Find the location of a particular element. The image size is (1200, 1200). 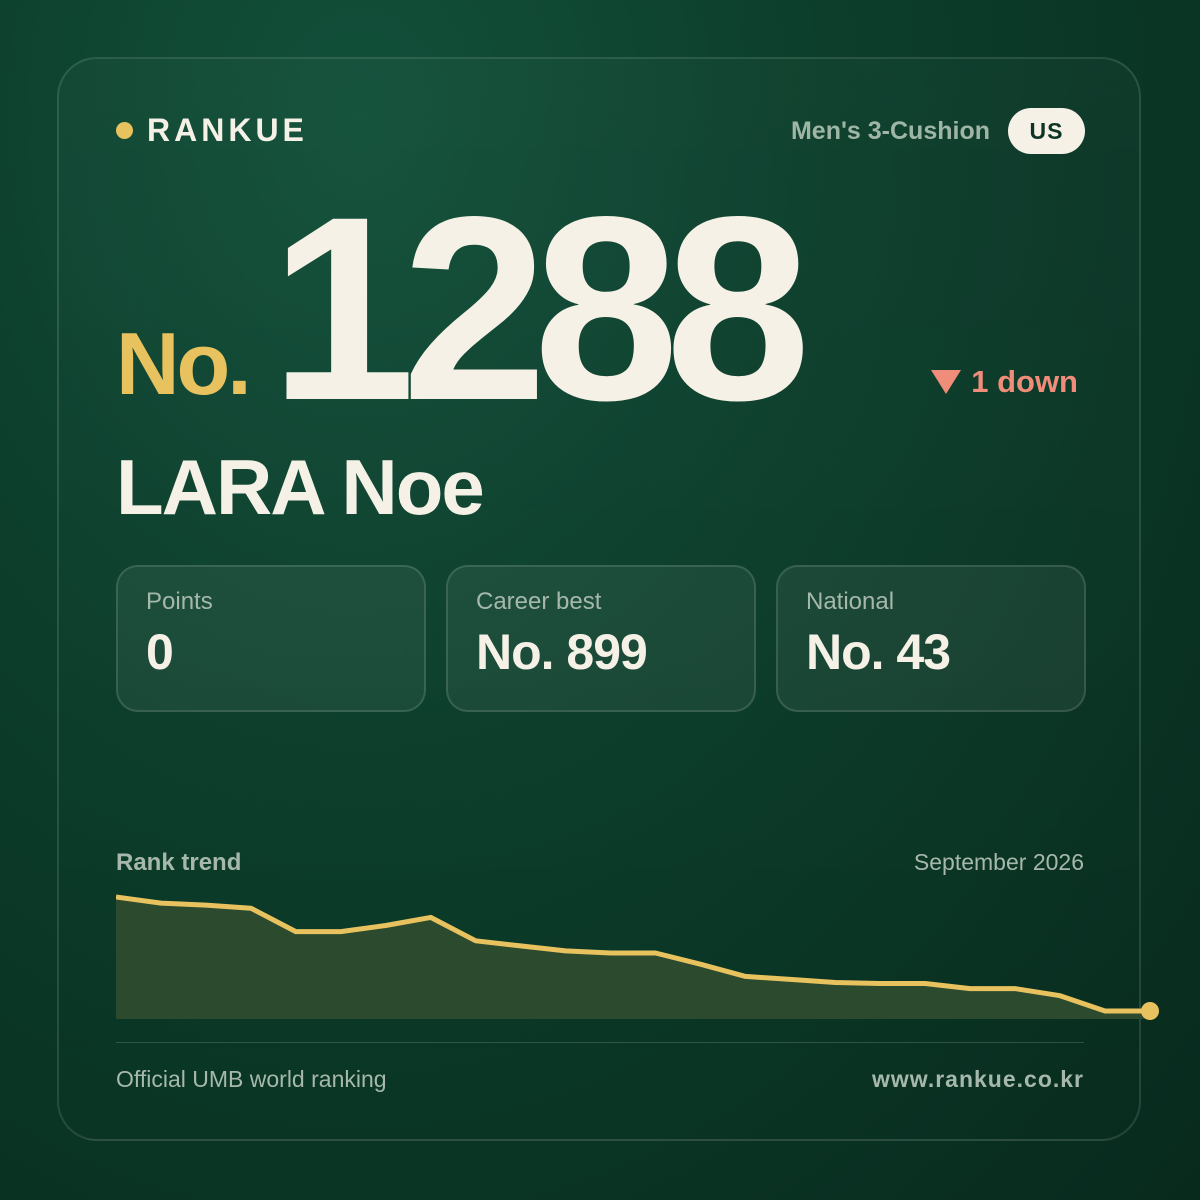

rank-number: 1288 is located at coordinates (540, 308).